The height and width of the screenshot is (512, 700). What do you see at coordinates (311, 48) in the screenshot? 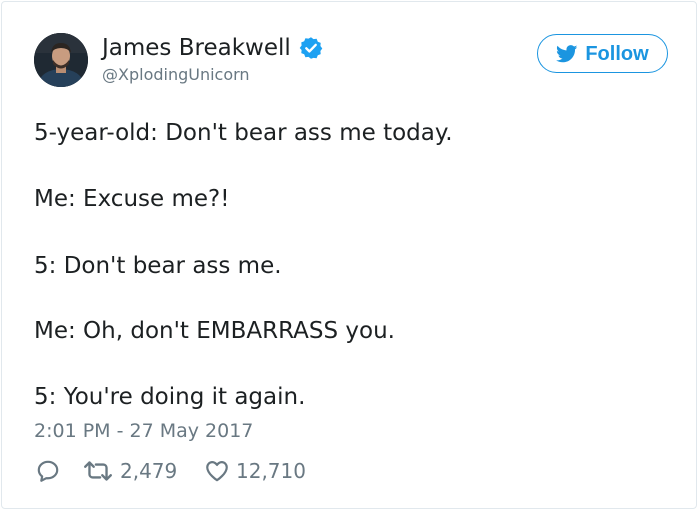
I see `verified-badge-icon` at bounding box center [311, 48].